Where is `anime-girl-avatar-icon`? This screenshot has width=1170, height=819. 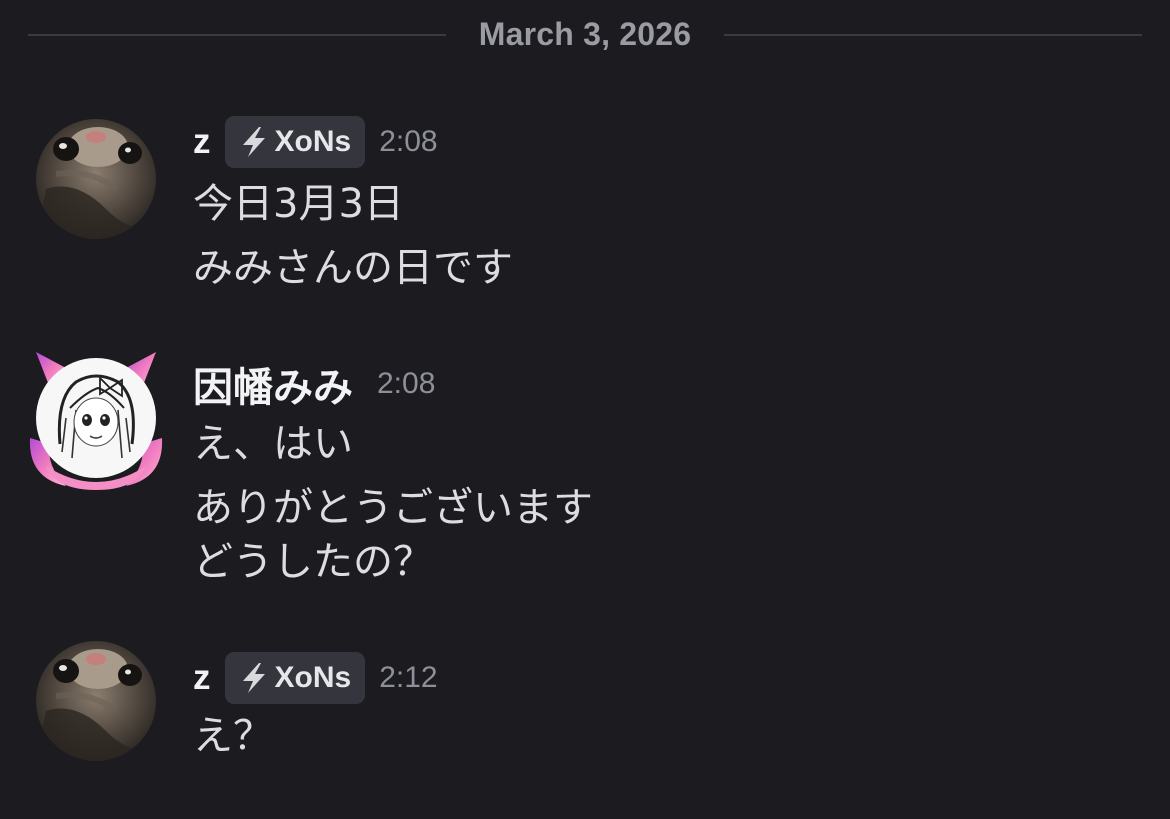 anime-girl-avatar-icon is located at coordinates (96, 421).